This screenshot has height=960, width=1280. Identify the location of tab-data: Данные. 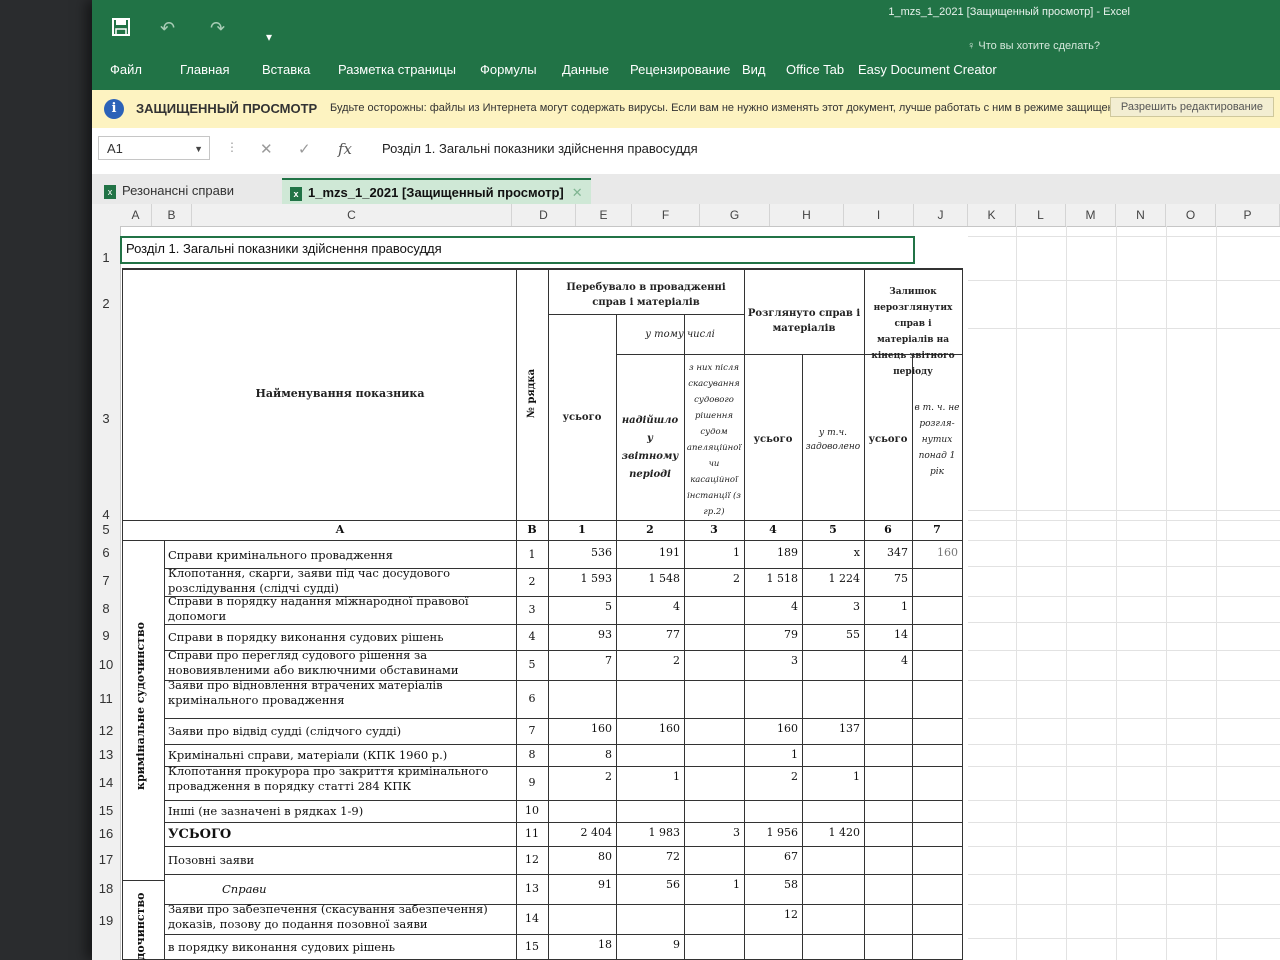
(585, 69).